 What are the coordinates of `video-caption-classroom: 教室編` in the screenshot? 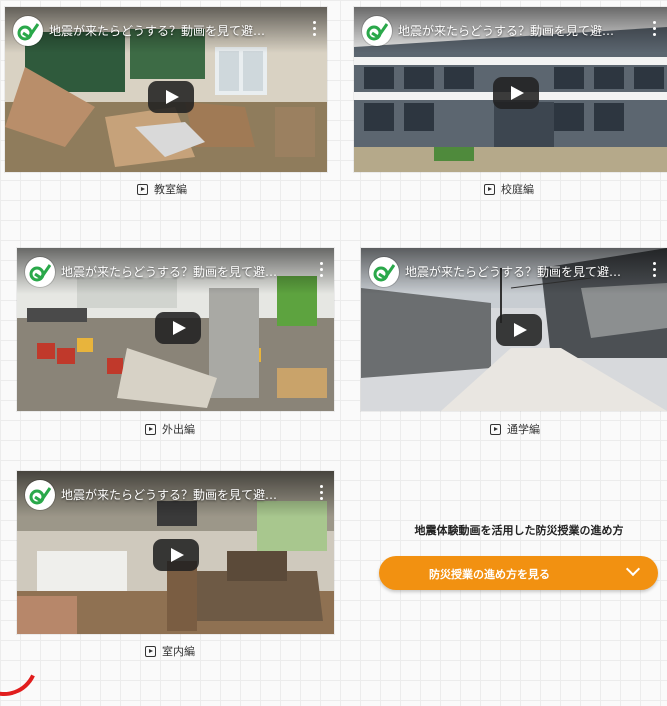 It's located at (162, 189).